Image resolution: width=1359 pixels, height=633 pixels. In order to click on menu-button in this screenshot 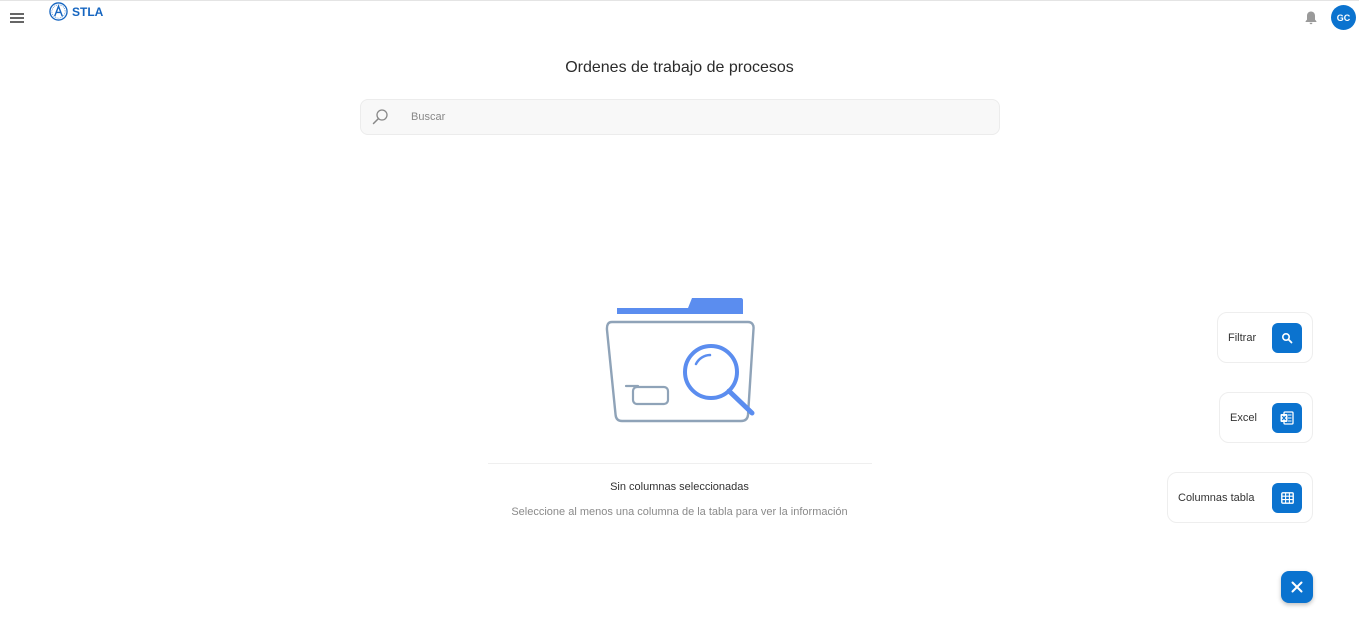, I will do `click(17, 19)`.